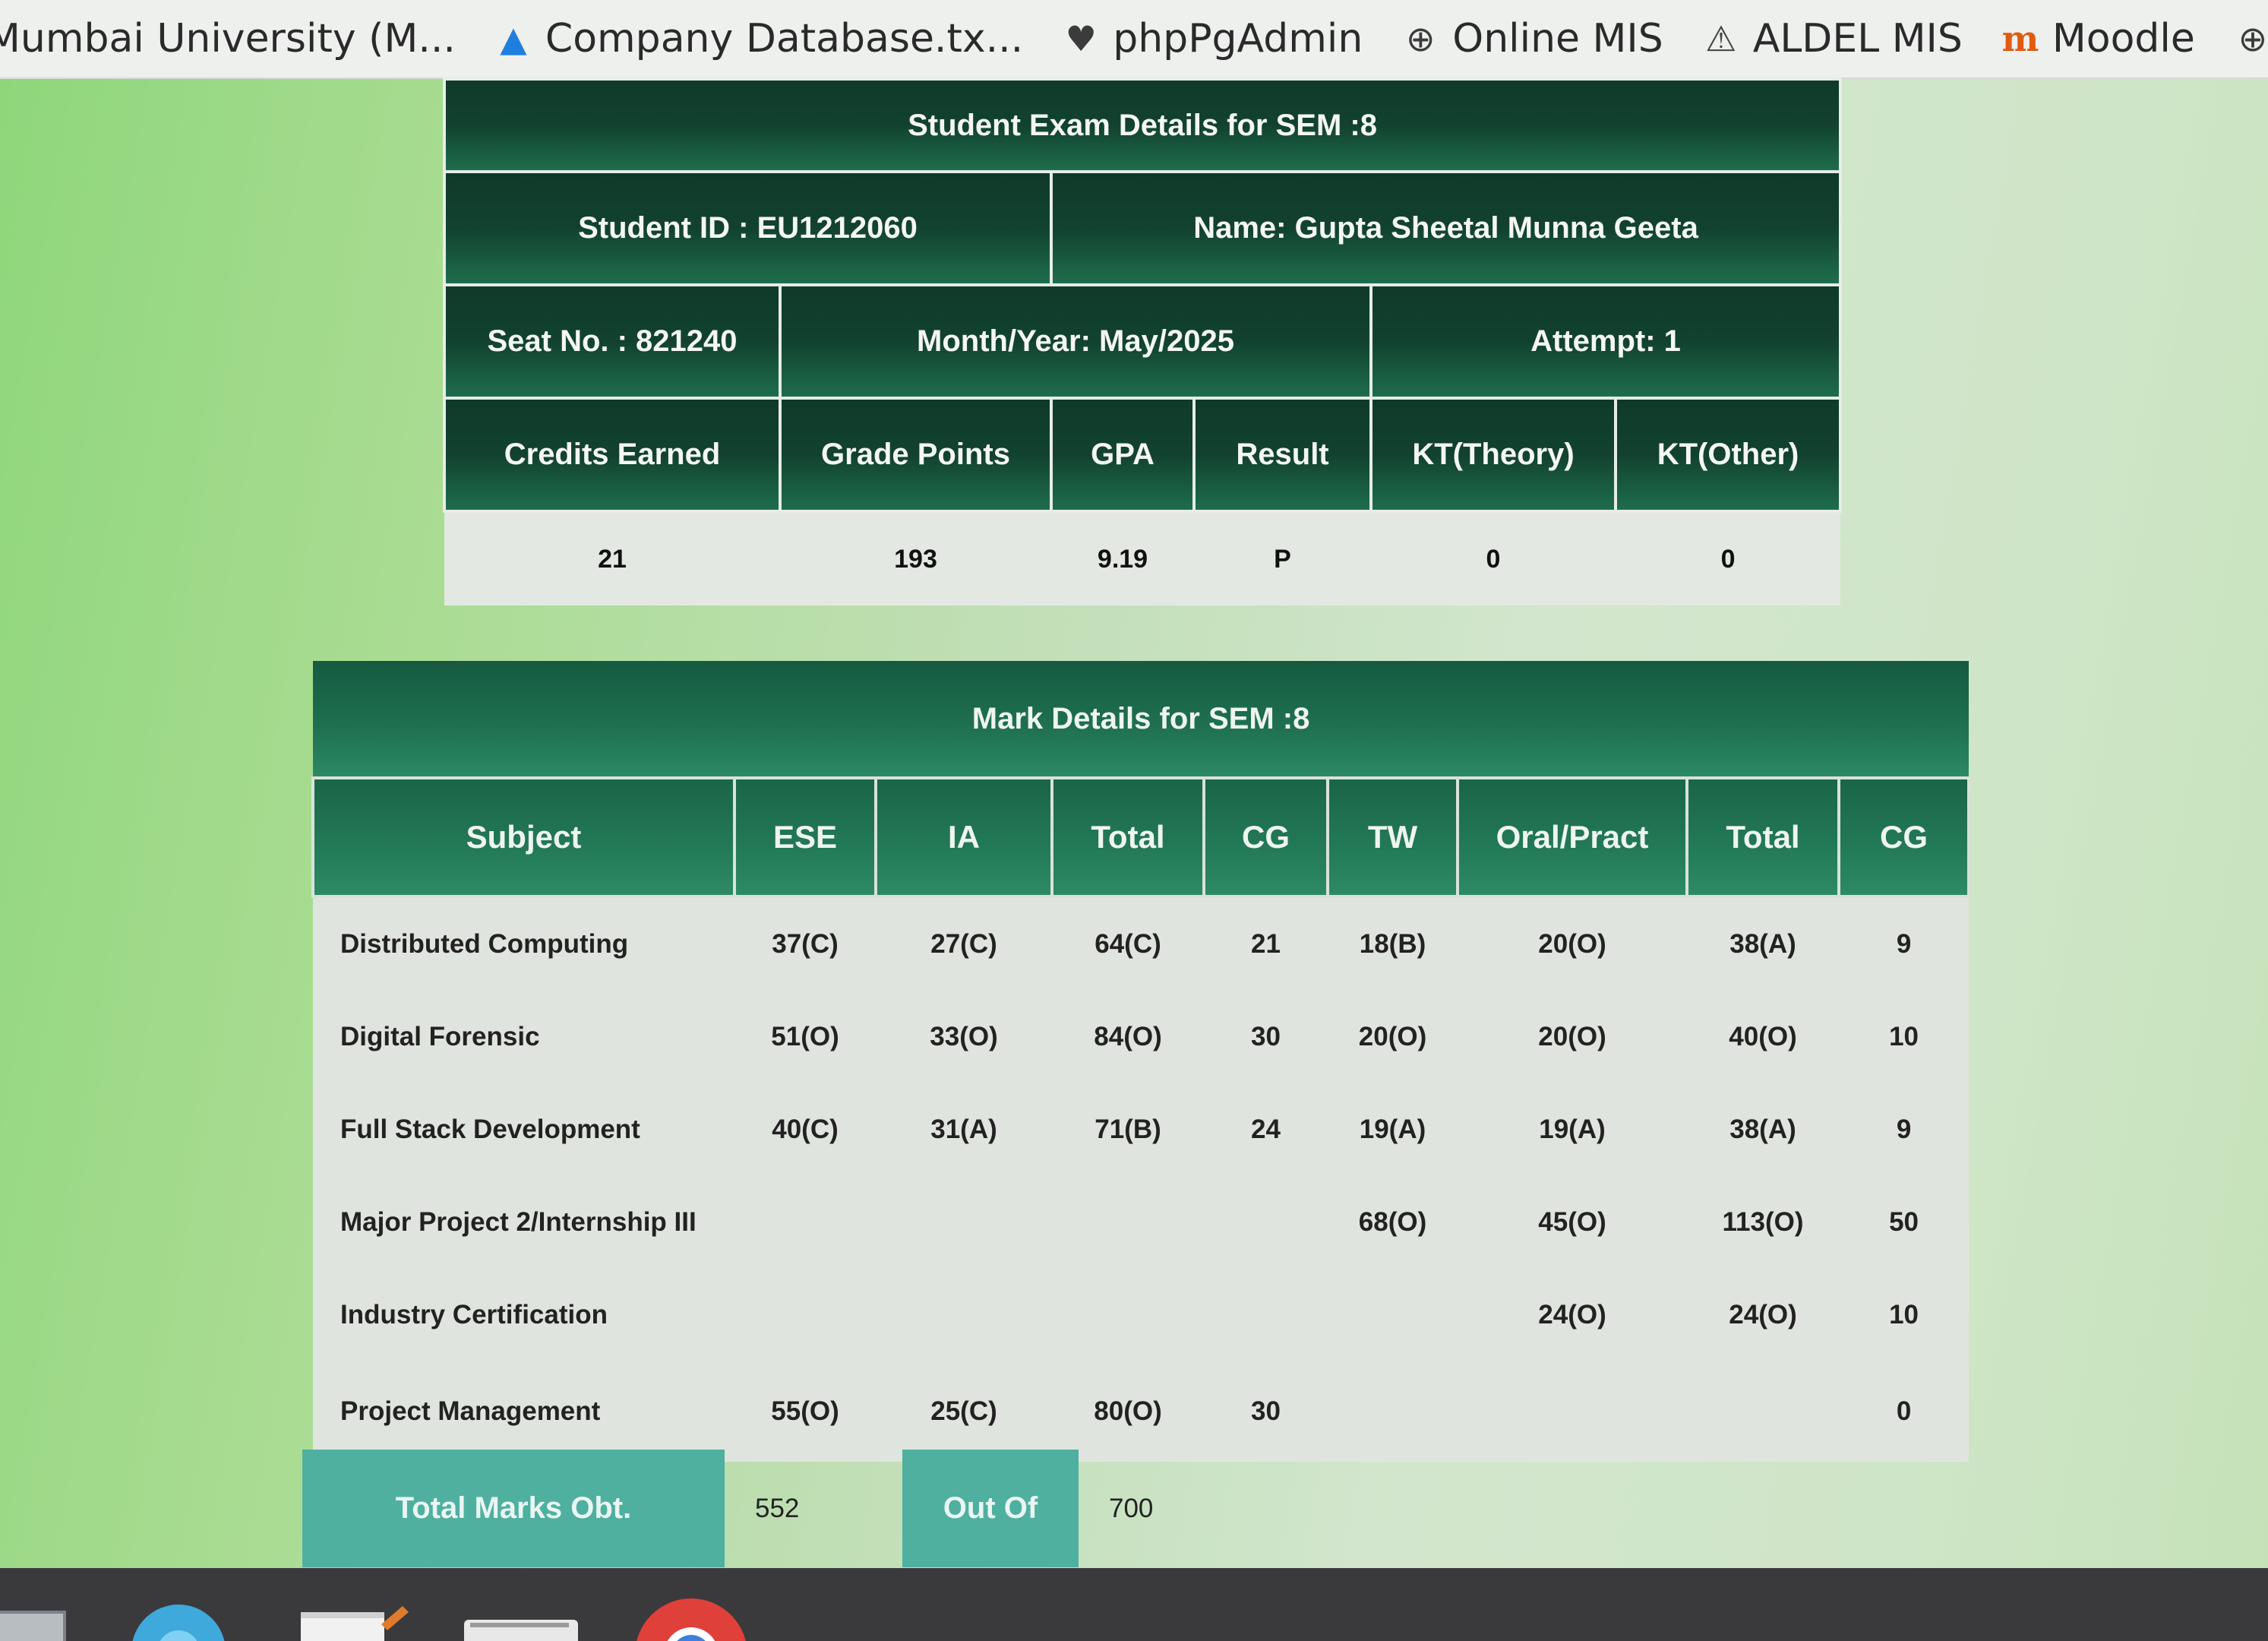 This screenshot has height=1641, width=2268. Describe the element at coordinates (1128, 943) in the screenshot. I see `cell-total-theory: 64(C)` at that location.